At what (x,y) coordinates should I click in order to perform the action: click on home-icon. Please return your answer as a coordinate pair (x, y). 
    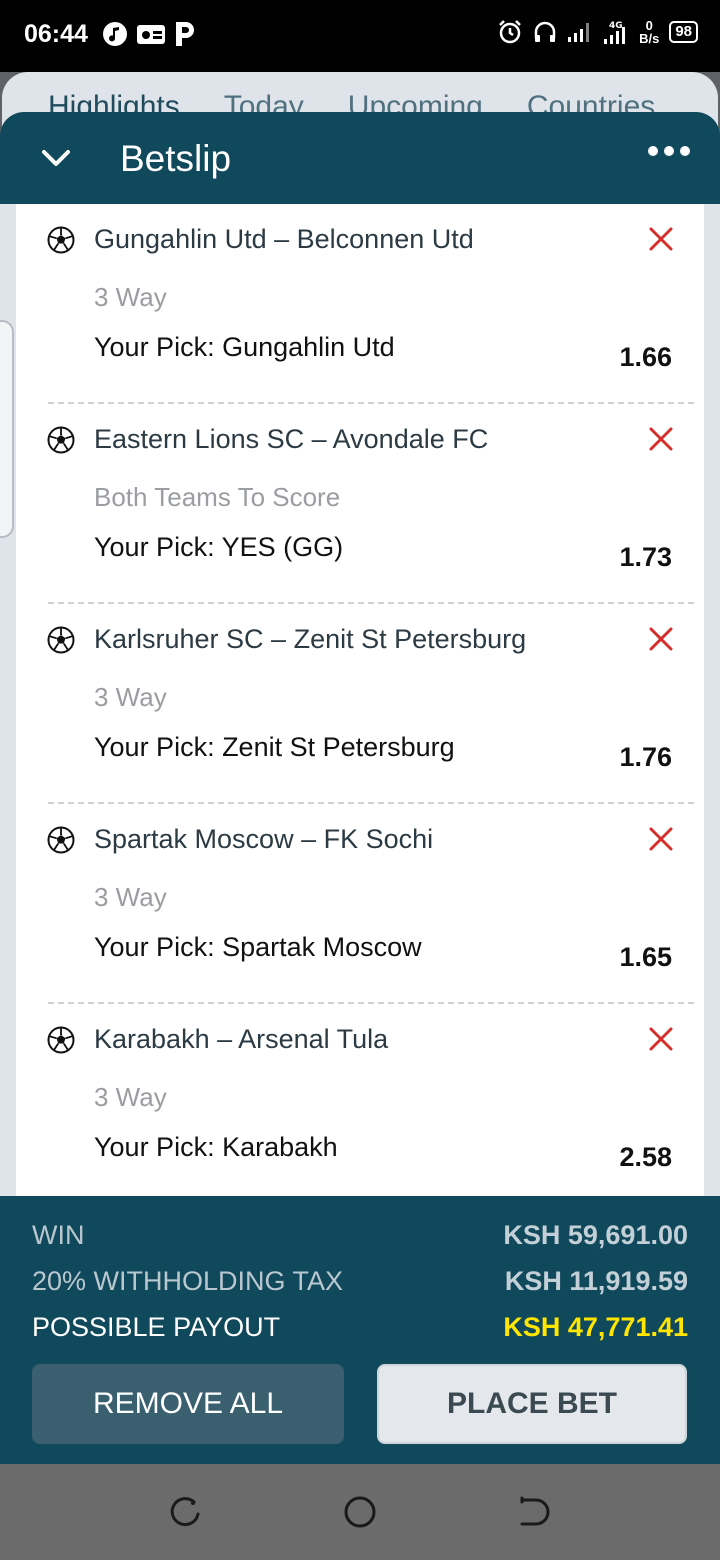
    Looking at the image, I should click on (360, 1512).